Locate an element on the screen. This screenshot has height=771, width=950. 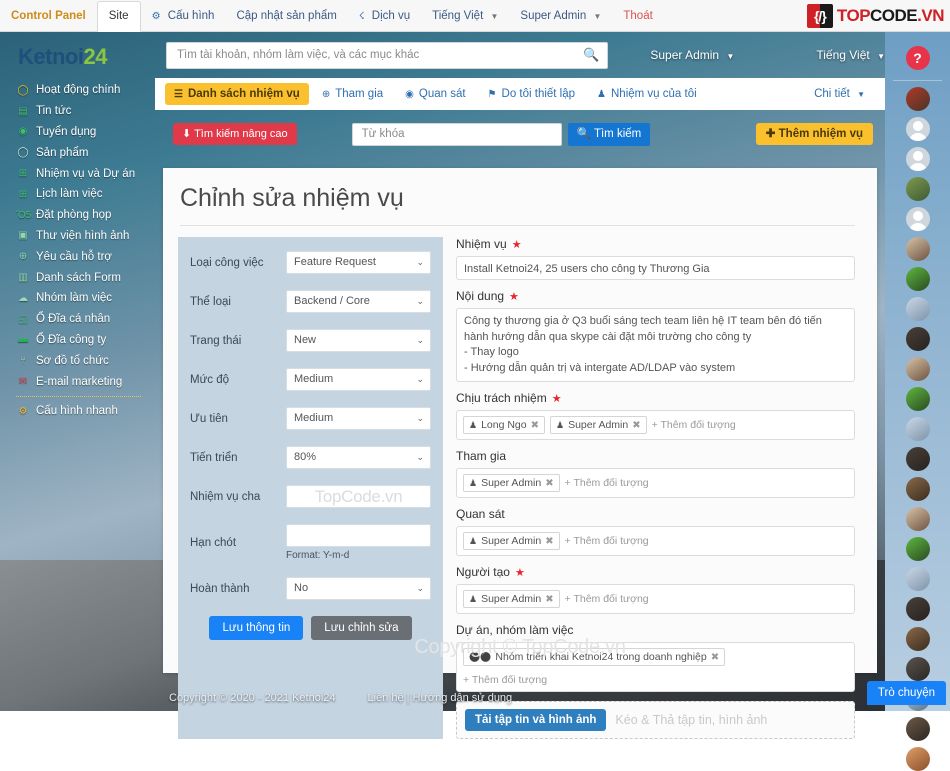
footer-links: Liên hệ | Hướng dẫn sử dụng is located at coordinates (440, 698).